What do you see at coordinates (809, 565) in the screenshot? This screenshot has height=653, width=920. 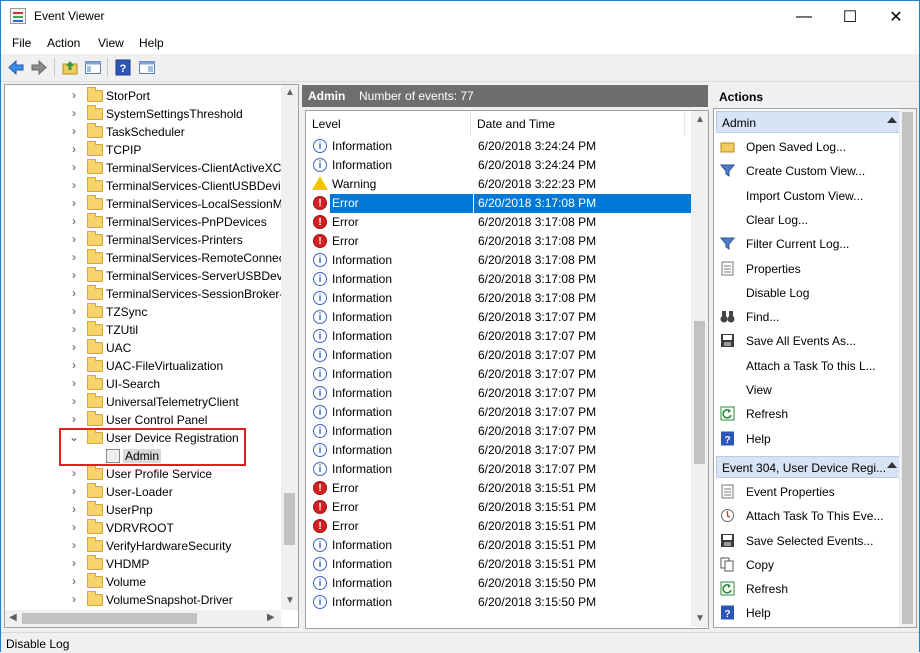 I see `action-copy: Copy` at bounding box center [809, 565].